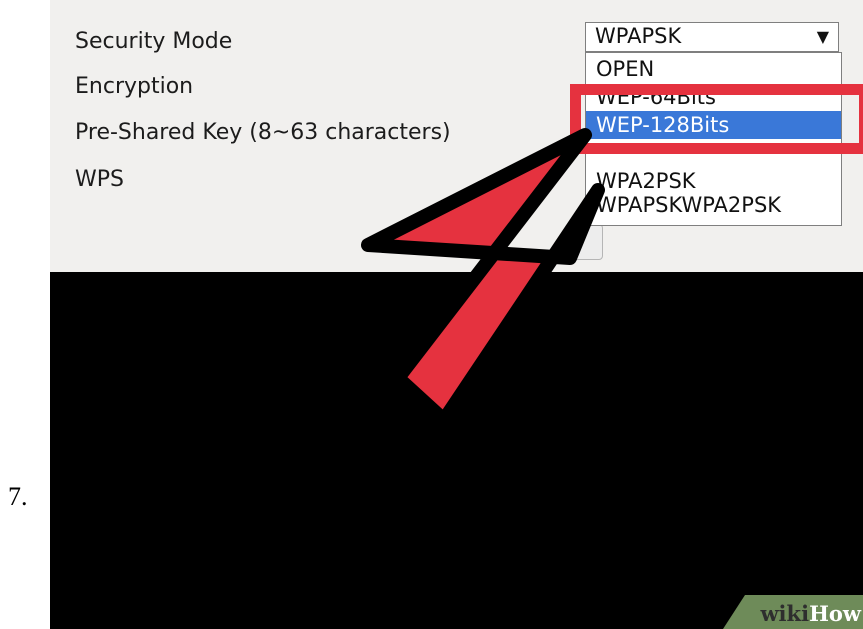 The width and height of the screenshot is (863, 629). Describe the element at coordinates (785, 613) in the screenshot. I see `wikihow-logo-wiki: wiki` at that location.